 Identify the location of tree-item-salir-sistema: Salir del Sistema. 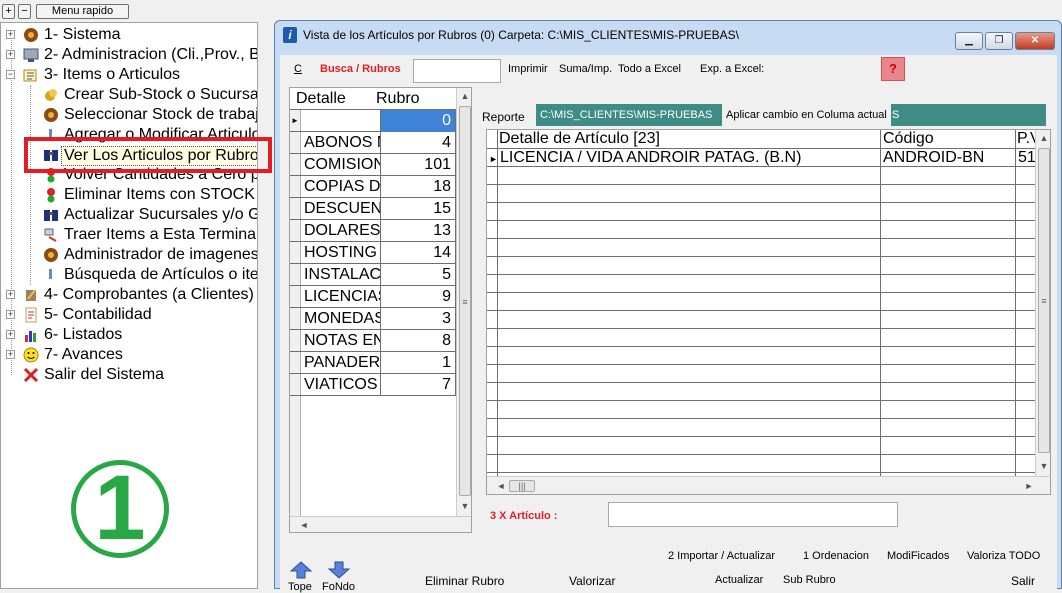
(129, 375).